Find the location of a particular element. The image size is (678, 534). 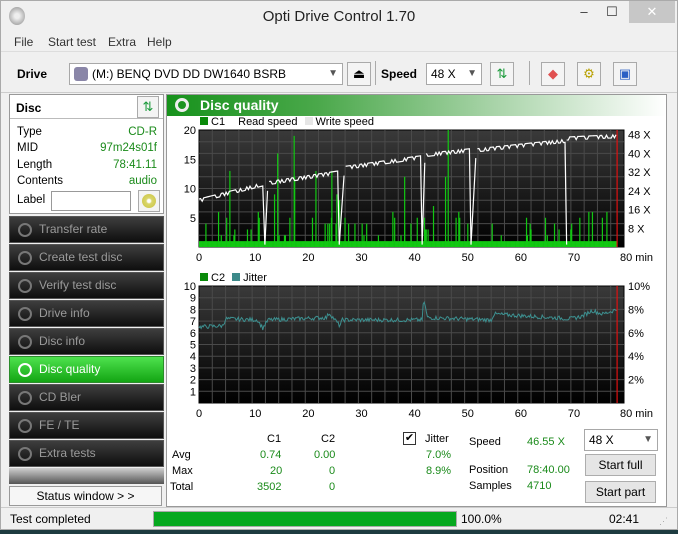

max-c2: 0 is located at coordinates (332, 471).